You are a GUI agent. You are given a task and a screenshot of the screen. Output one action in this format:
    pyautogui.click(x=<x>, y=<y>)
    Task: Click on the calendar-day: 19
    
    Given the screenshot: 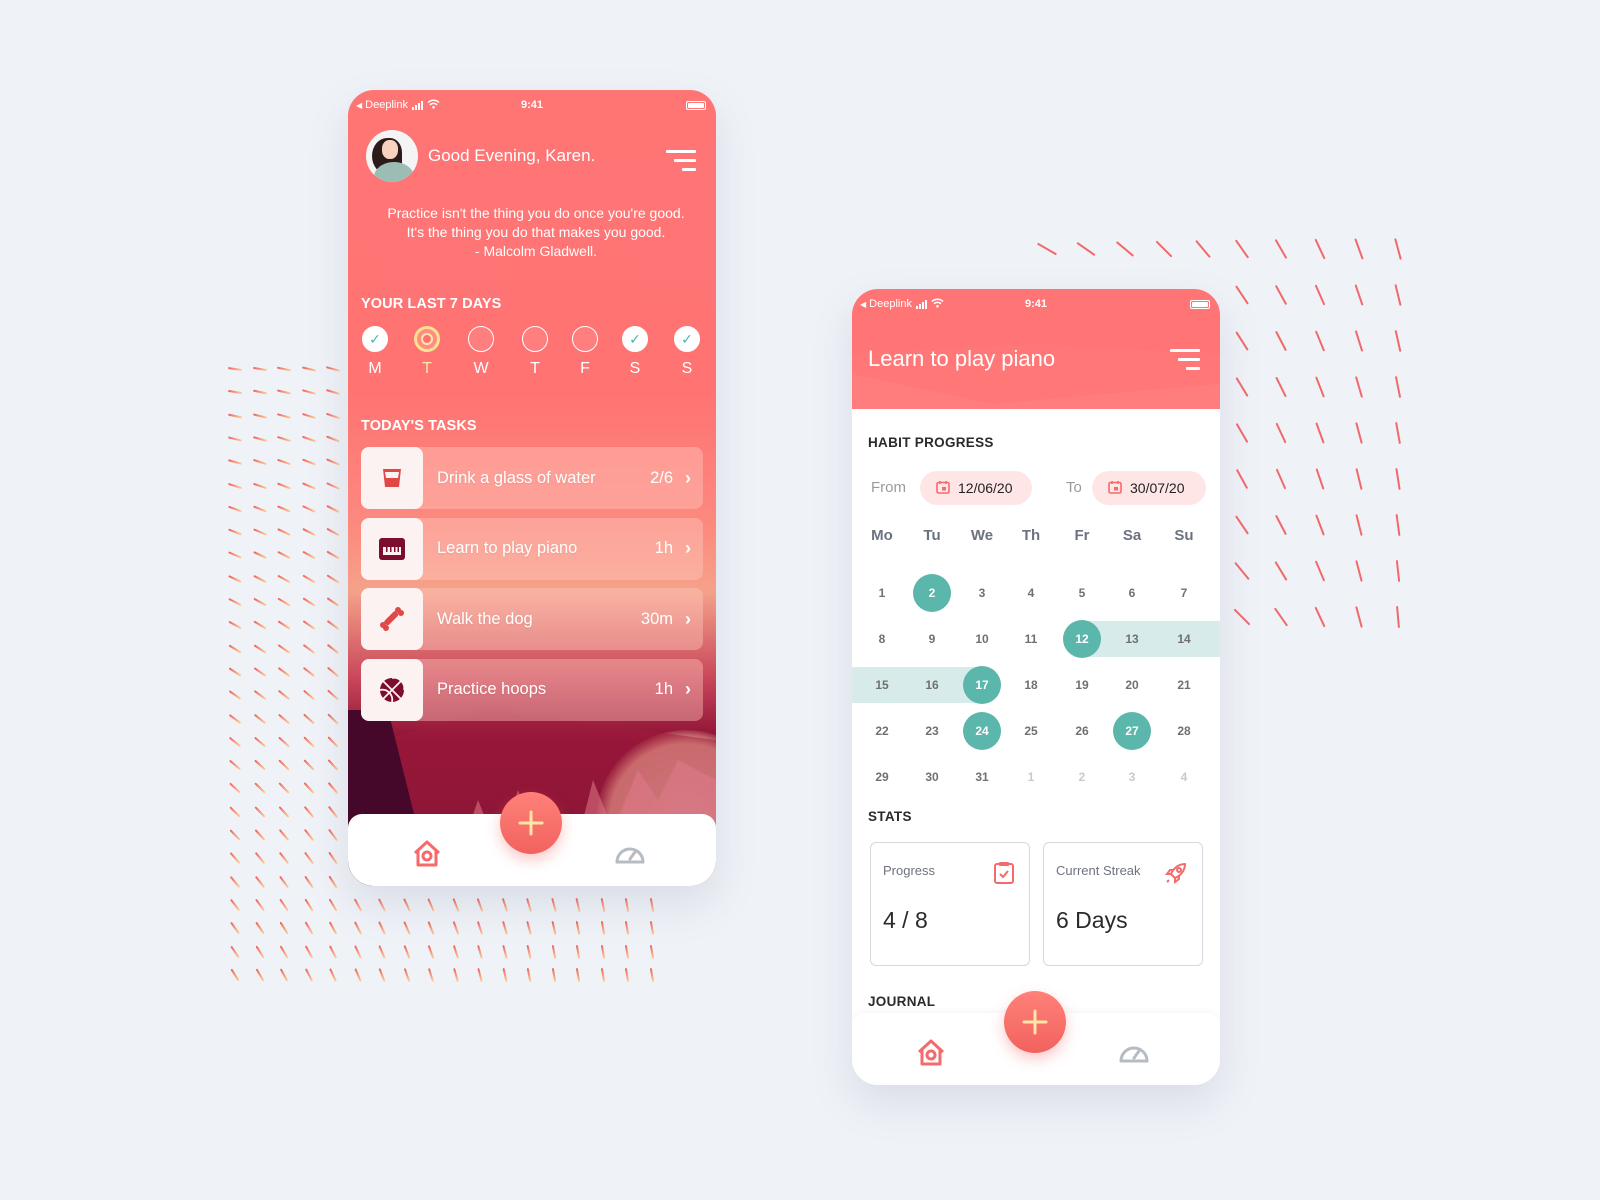 What is the action you would take?
    pyautogui.click(x=1082, y=685)
    